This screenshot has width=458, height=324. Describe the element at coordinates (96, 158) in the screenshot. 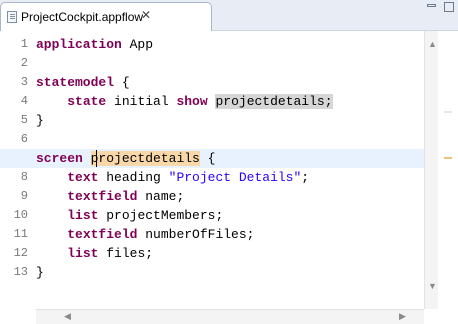

I see `text-caret` at that location.